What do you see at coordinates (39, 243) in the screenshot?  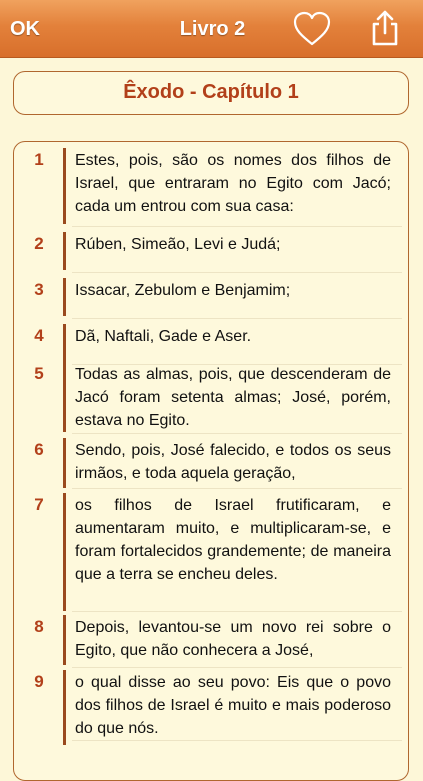 I see `verse-number: 2` at bounding box center [39, 243].